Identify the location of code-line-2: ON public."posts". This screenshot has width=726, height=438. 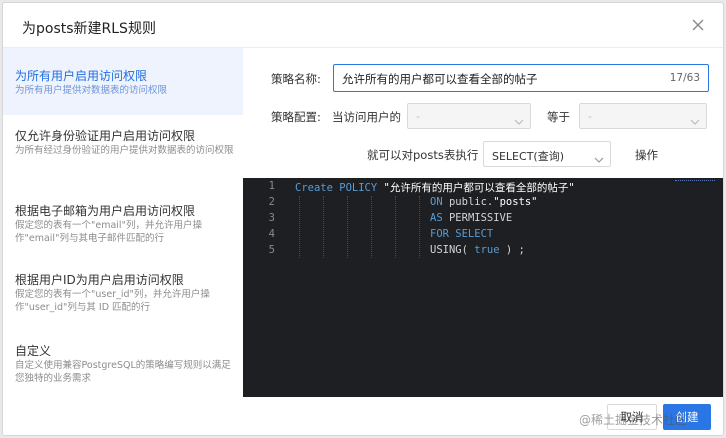
(484, 202).